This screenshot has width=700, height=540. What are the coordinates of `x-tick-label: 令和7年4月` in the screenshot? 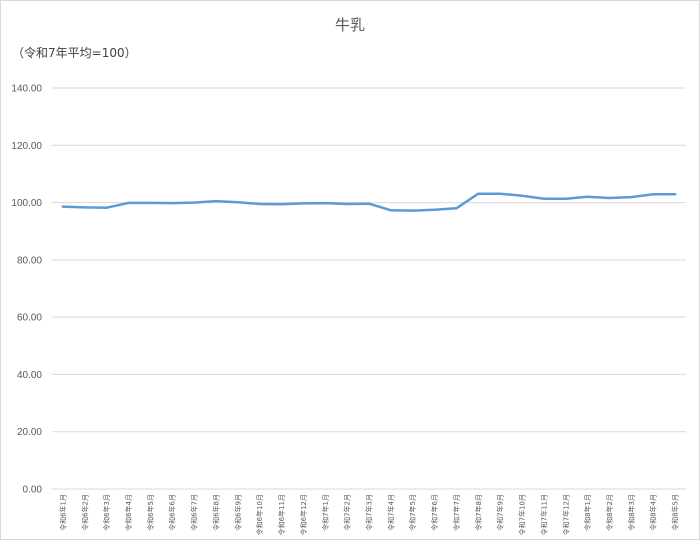 It's located at (390, 512).